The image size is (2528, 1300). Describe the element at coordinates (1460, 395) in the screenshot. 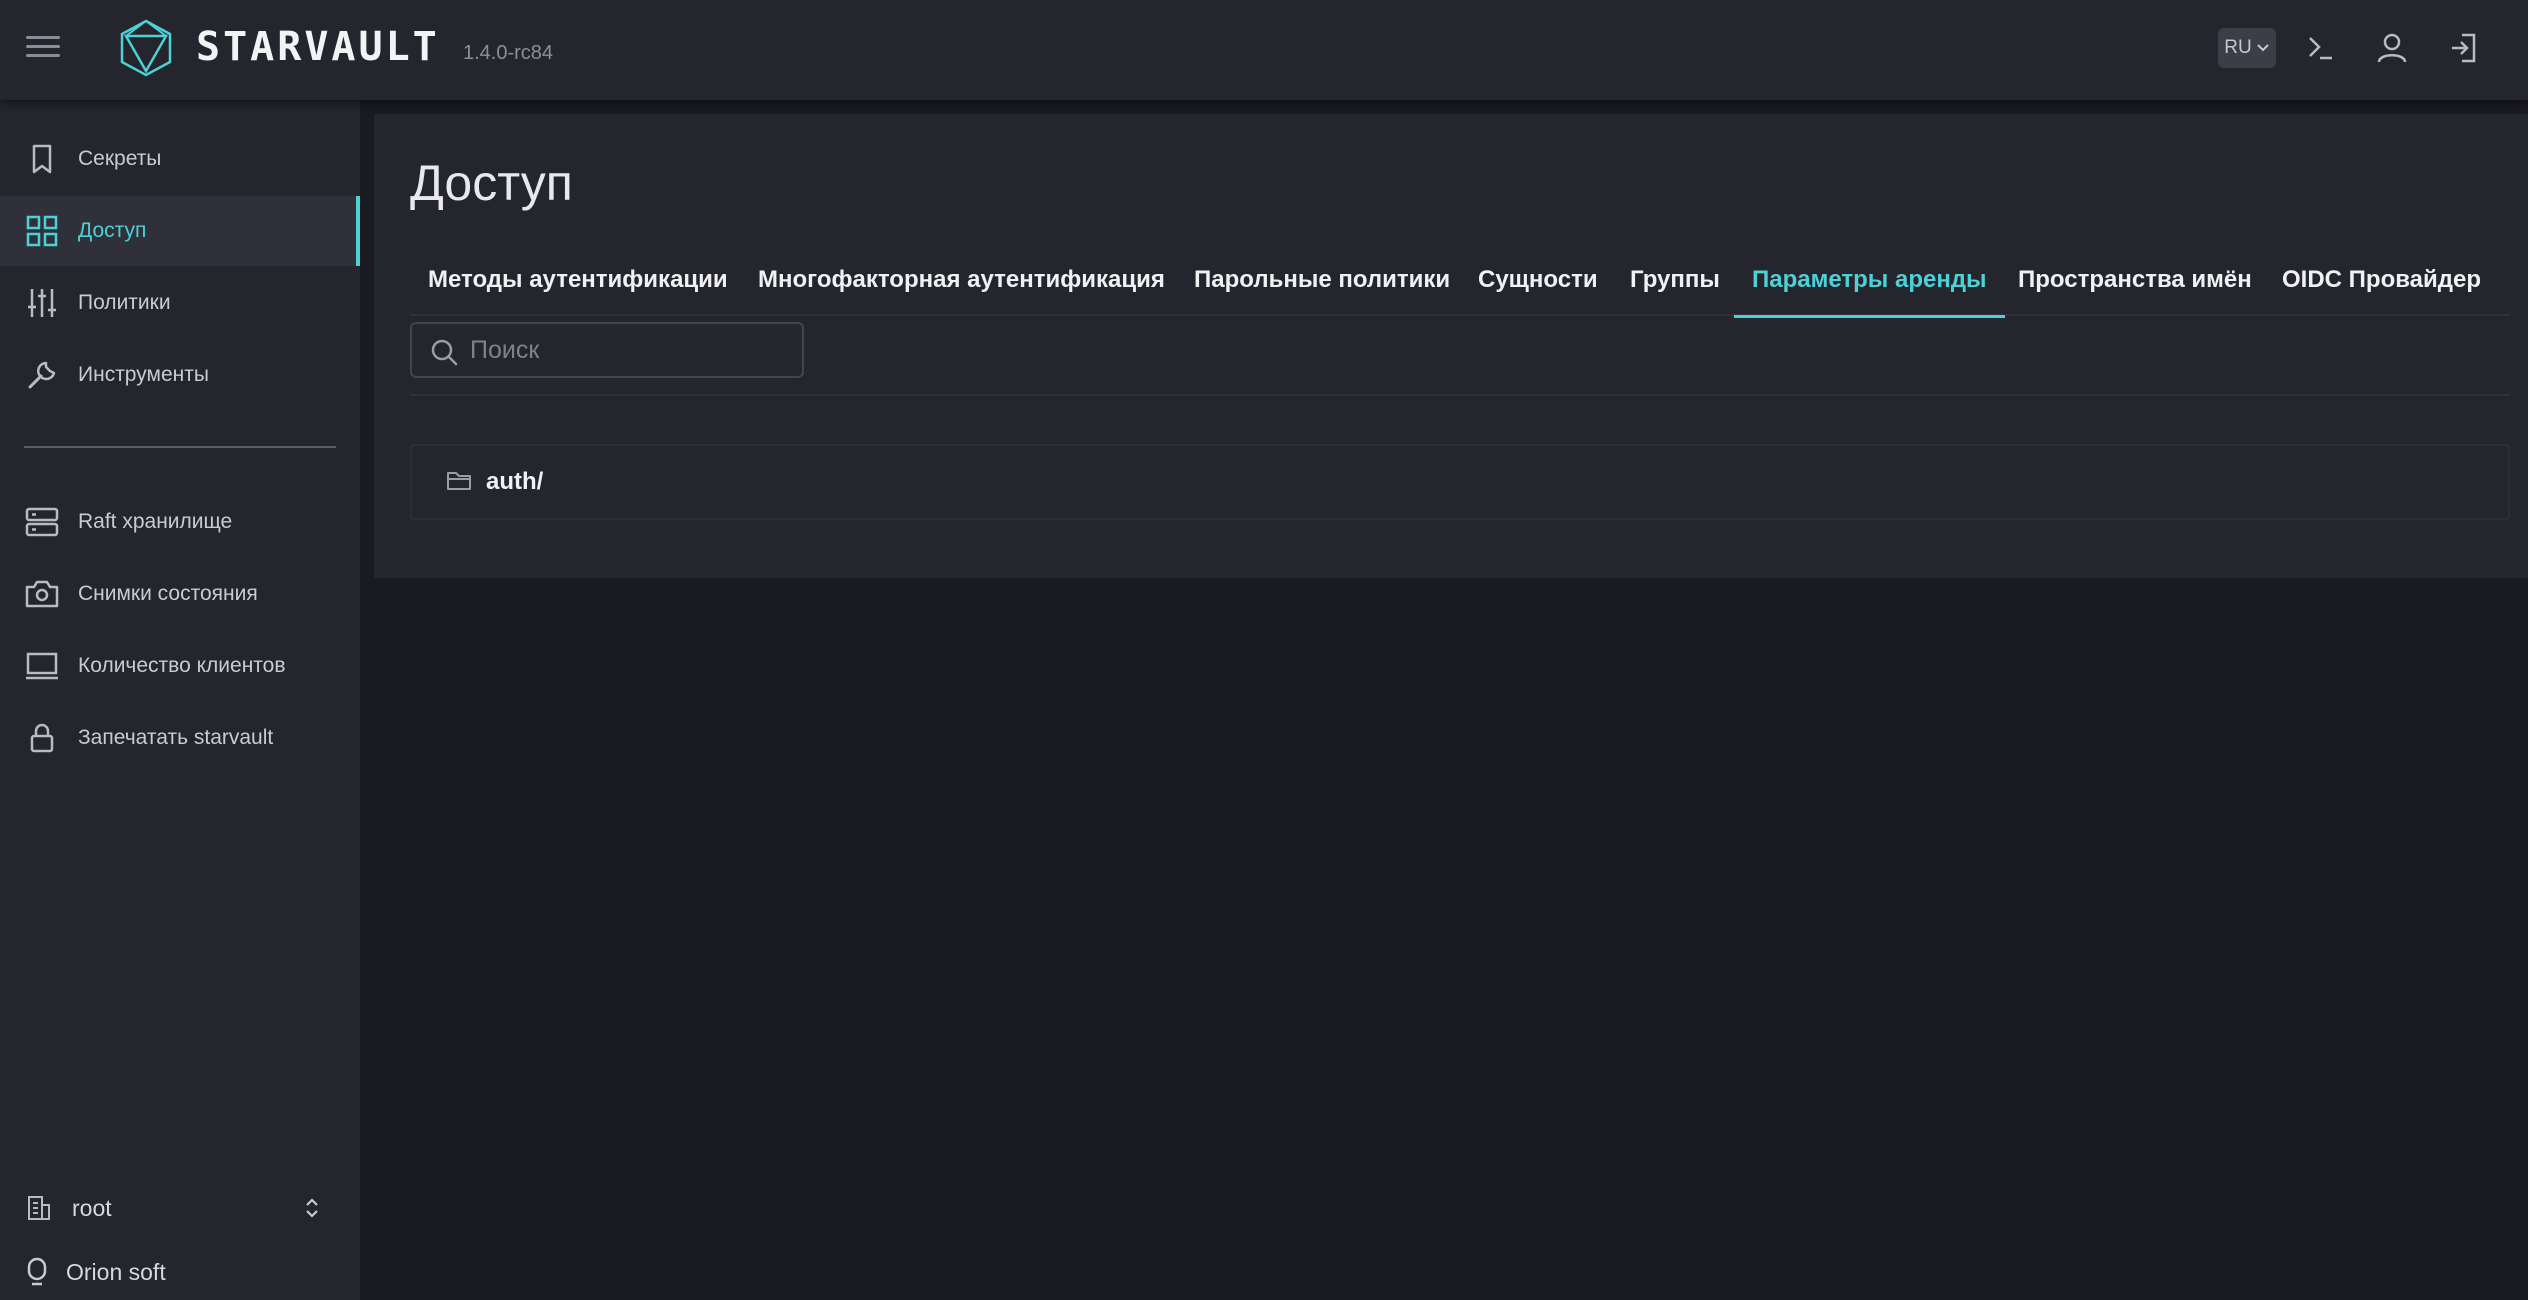

I see `divider` at that location.